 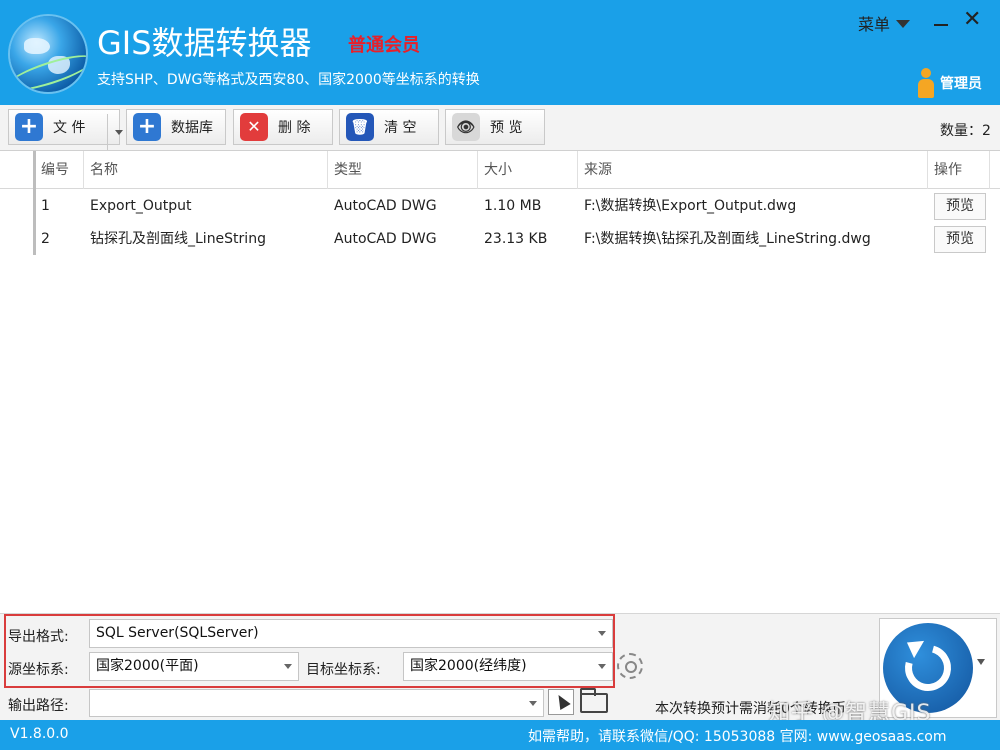 What do you see at coordinates (959, 170) in the screenshot?
I see `column-header-action: 操作` at bounding box center [959, 170].